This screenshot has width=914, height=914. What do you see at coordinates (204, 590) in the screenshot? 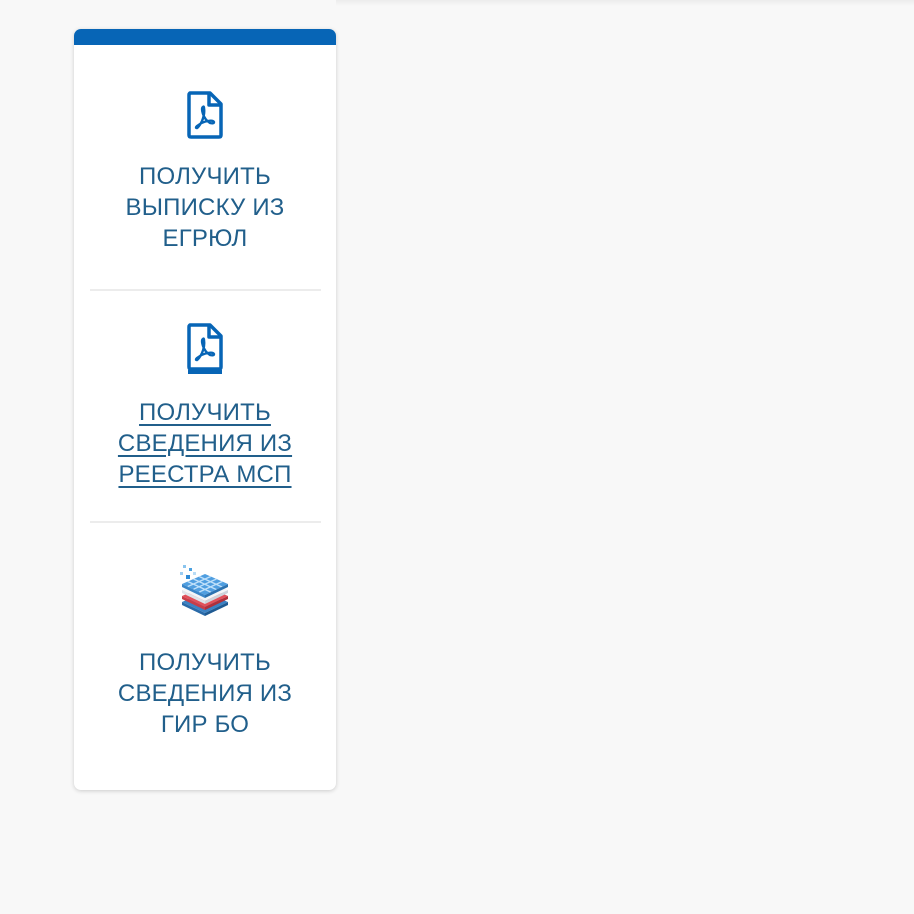
I see `data-layers-icon` at bounding box center [204, 590].